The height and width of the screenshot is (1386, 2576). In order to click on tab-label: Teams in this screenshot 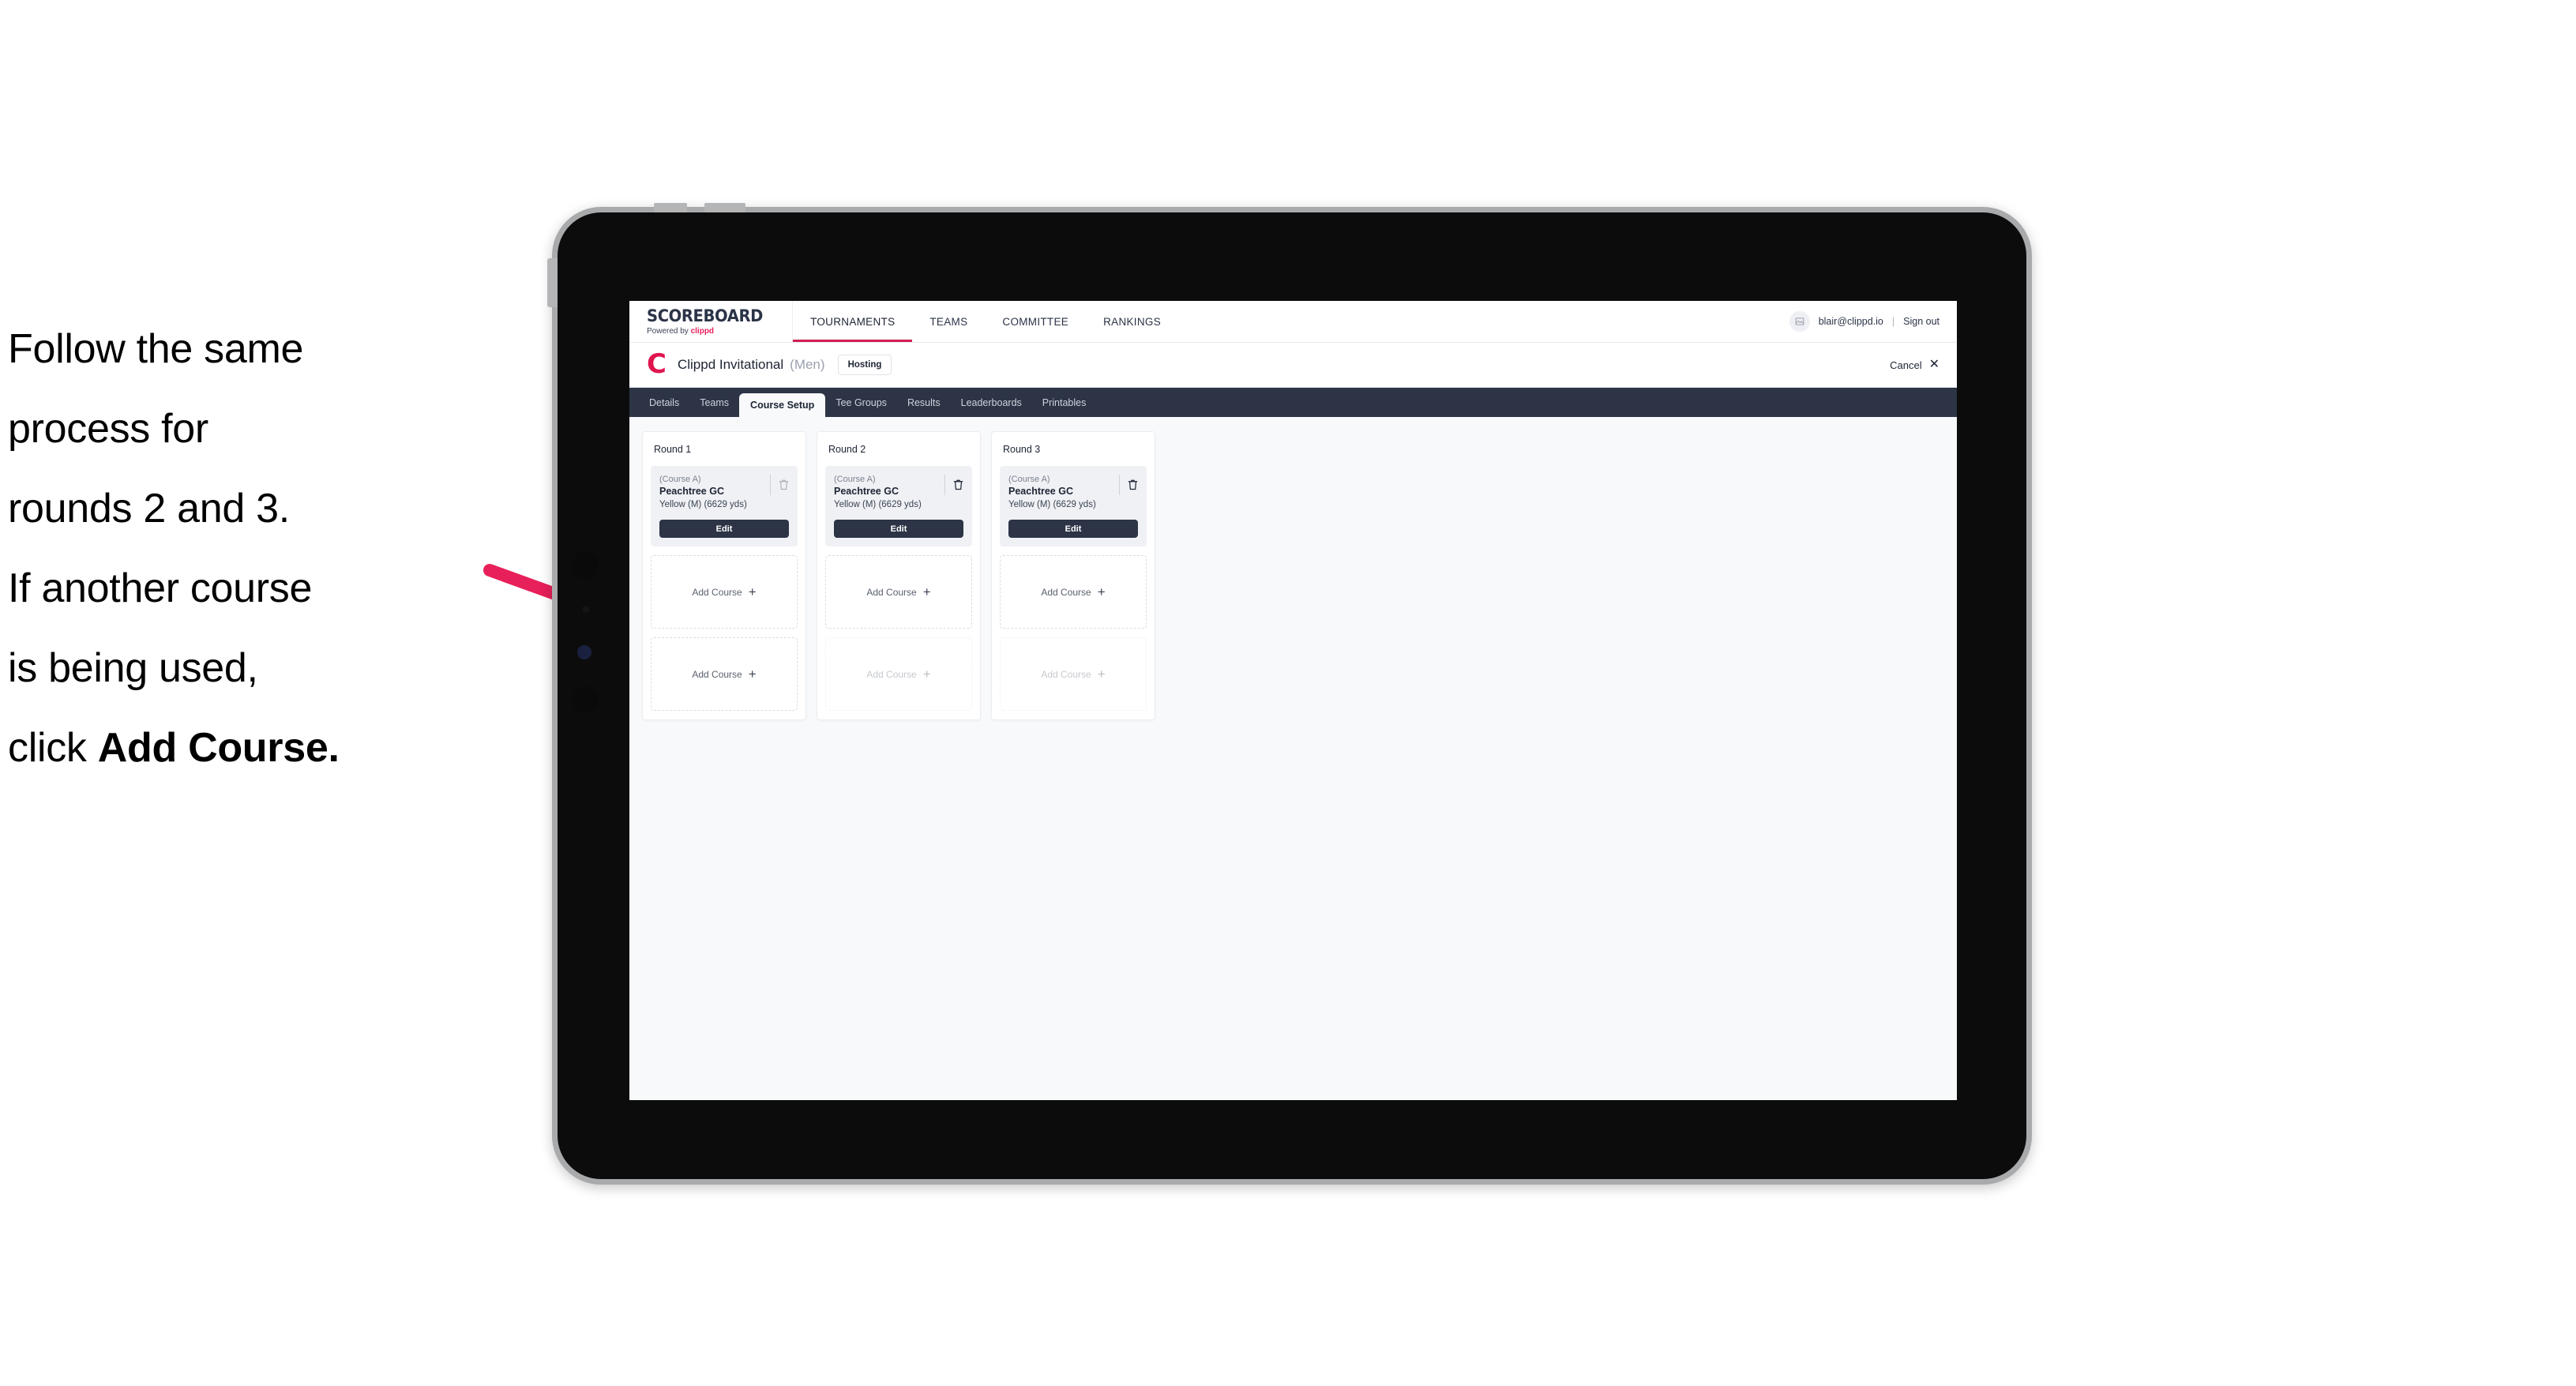, I will do `click(715, 402)`.